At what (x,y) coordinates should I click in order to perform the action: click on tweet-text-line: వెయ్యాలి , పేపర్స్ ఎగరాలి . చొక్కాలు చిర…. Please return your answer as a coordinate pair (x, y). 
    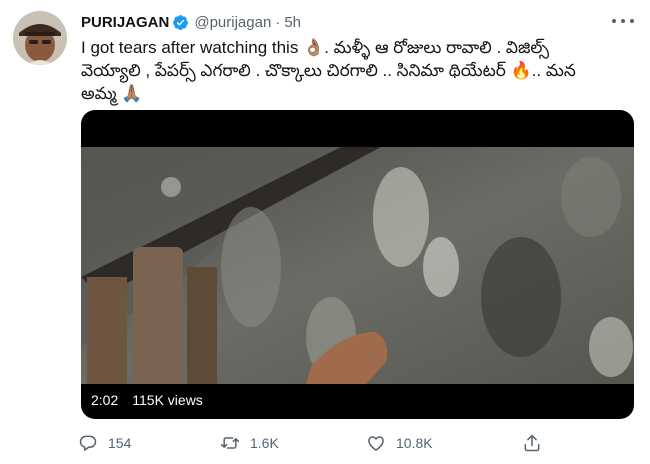
    Looking at the image, I should click on (328, 70).